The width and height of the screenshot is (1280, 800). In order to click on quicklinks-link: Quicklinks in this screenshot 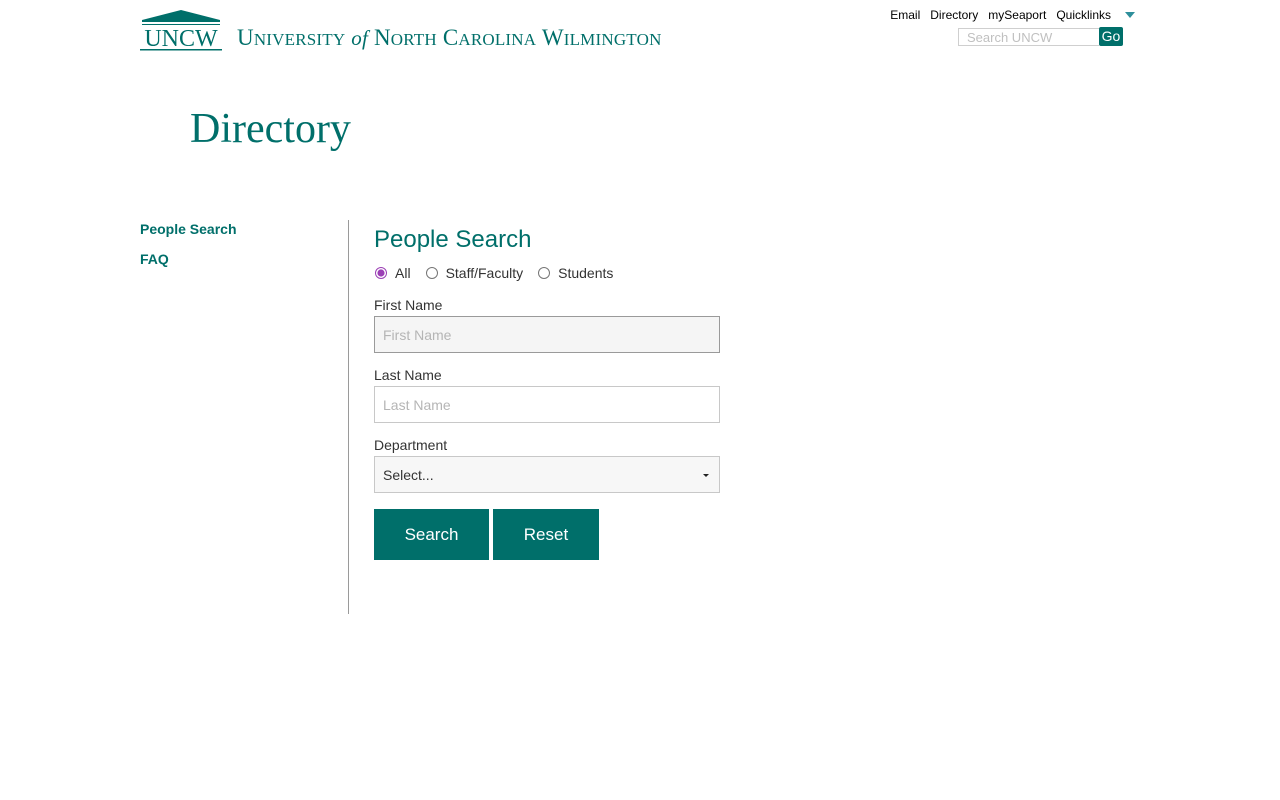, I will do `click(1083, 15)`.